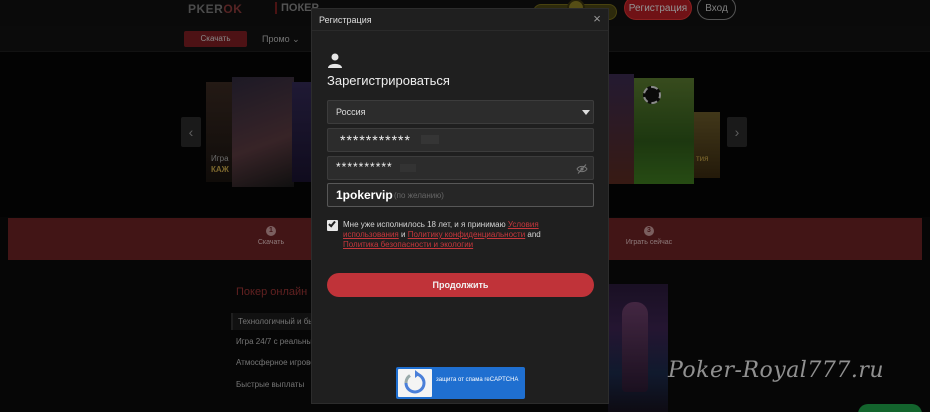 This screenshot has width=930, height=412. Describe the element at coordinates (408, 168) in the screenshot. I see `password-ghost-text` at that location.